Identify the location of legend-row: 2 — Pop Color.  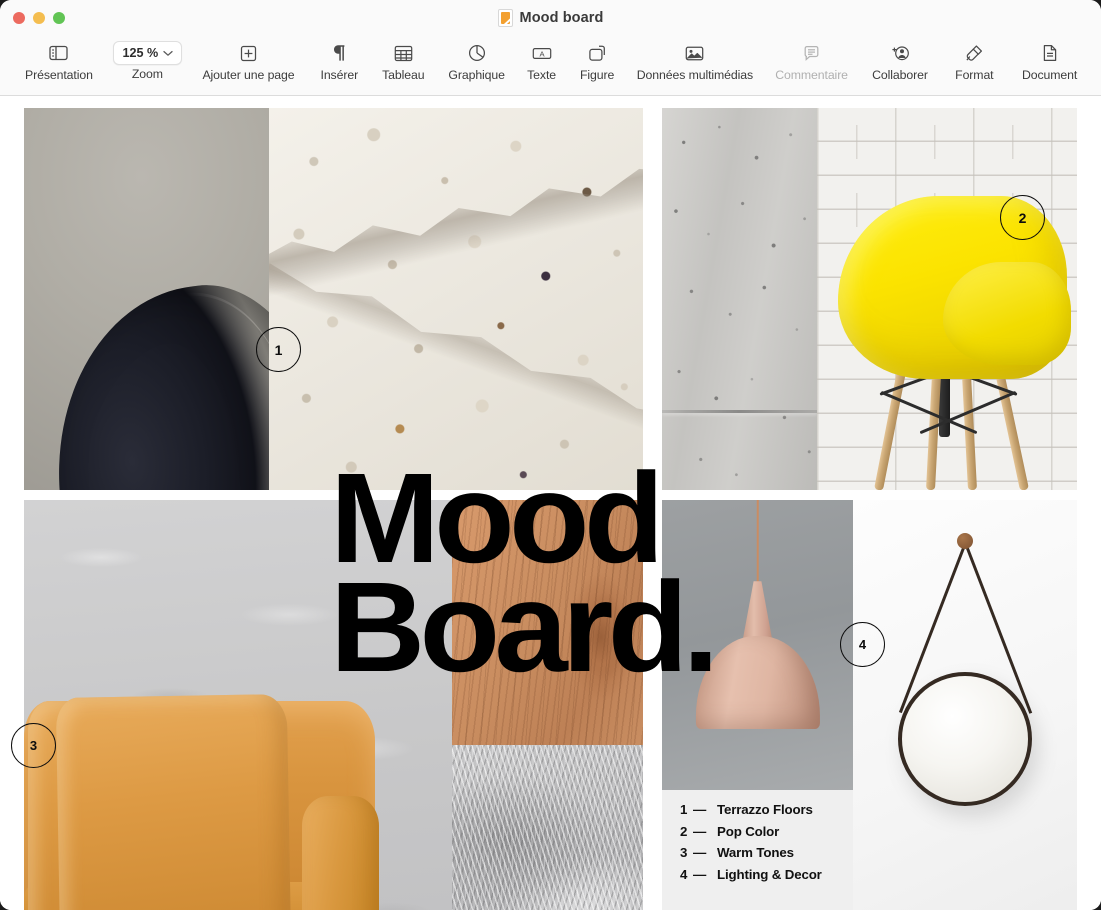
(751, 832).